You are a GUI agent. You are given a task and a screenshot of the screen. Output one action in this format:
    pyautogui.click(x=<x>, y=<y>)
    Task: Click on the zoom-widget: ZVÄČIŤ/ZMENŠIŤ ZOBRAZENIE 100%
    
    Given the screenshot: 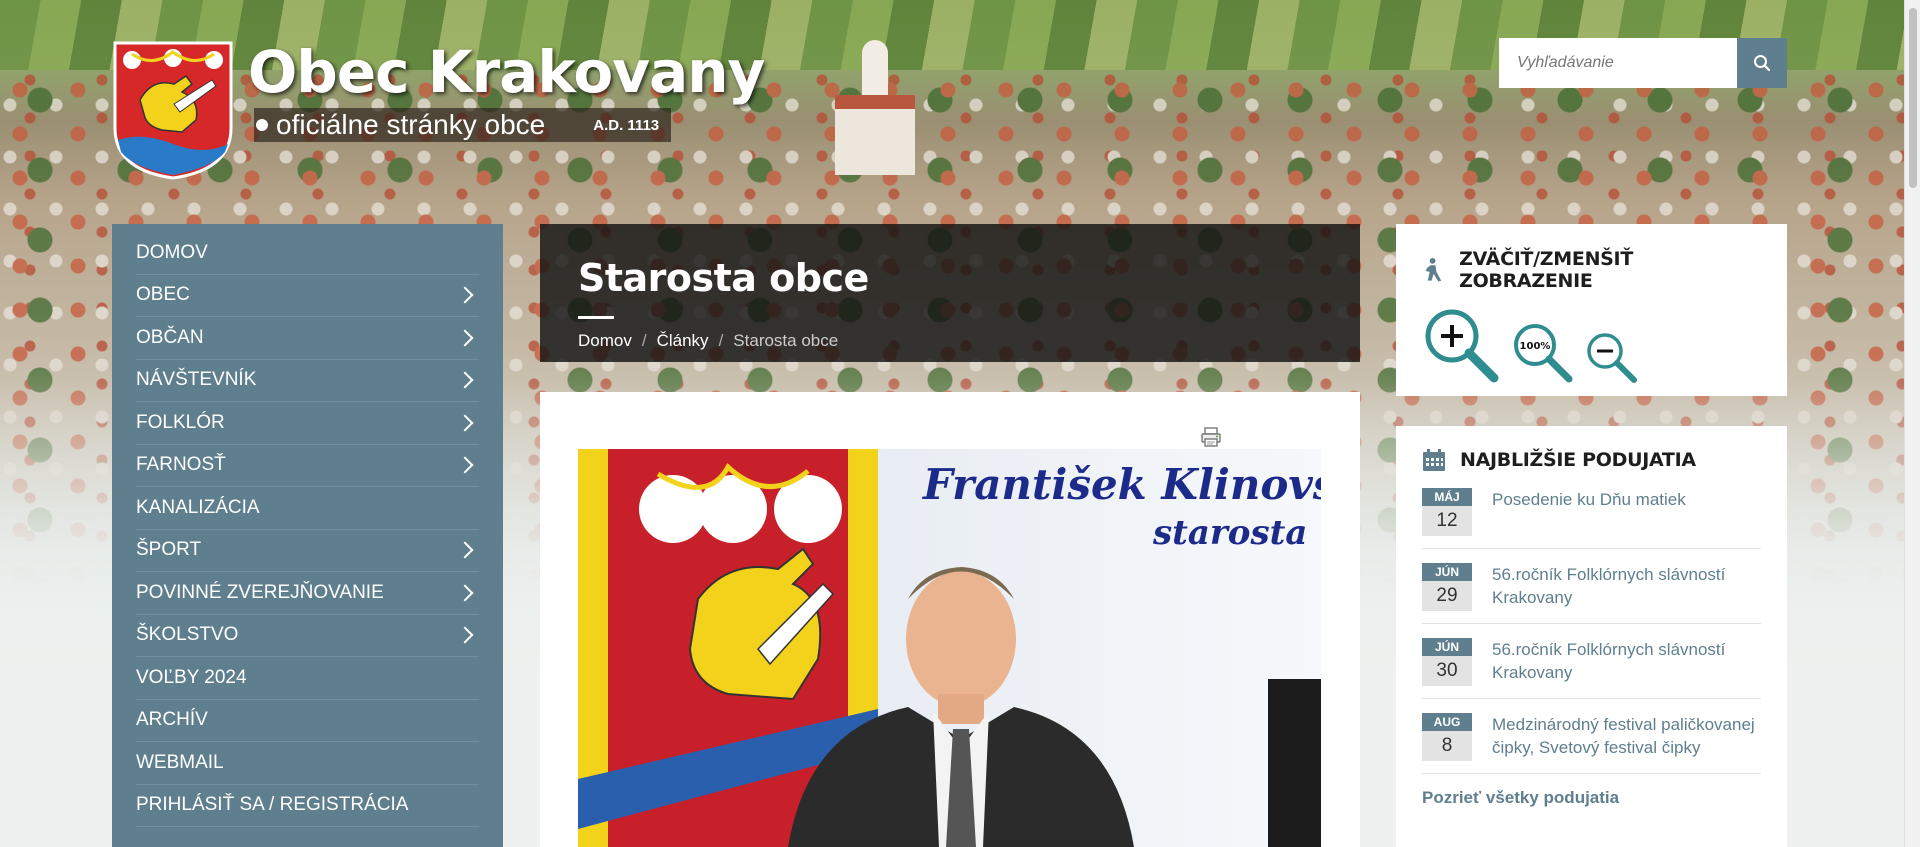 What is the action you would take?
    pyautogui.click(x=1591, y=310)
    